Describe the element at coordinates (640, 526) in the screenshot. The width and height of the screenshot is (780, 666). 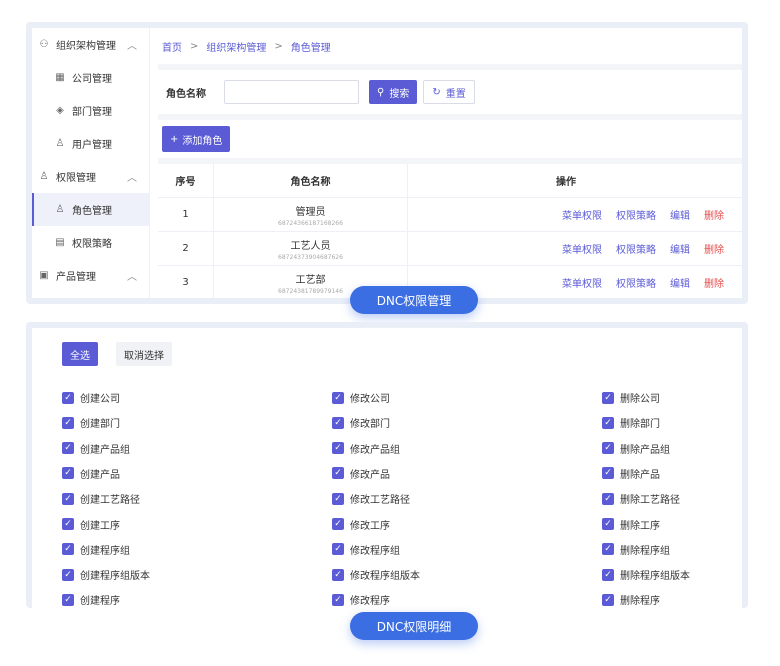
I see `permission-label: 删除工序` at that location.